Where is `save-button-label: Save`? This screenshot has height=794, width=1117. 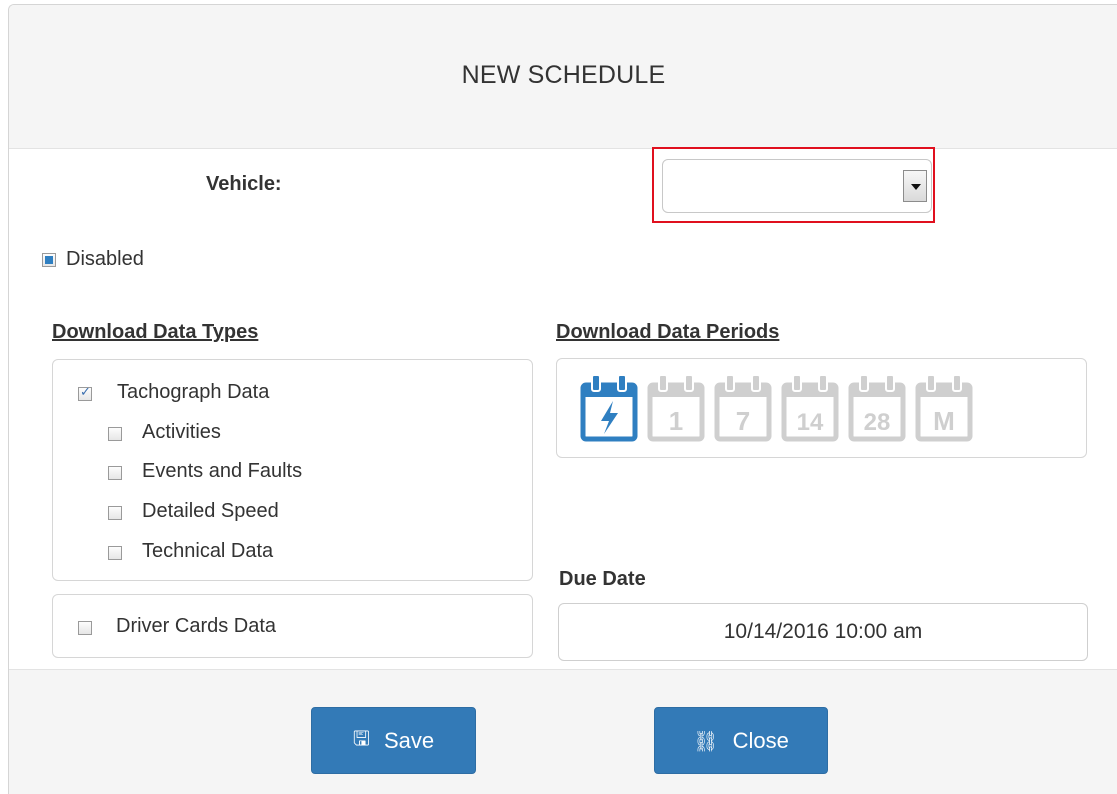 save-button-label: Save is located at coordinates (409, 740).